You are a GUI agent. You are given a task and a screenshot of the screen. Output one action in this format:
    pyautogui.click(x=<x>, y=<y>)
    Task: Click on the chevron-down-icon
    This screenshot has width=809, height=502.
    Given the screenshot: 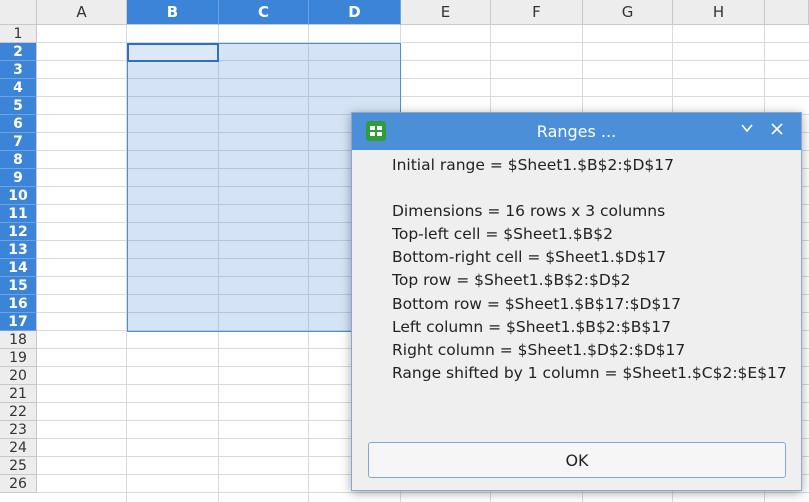 What is the action you would take?
    pyautogui.click(x=747, y=131)
    